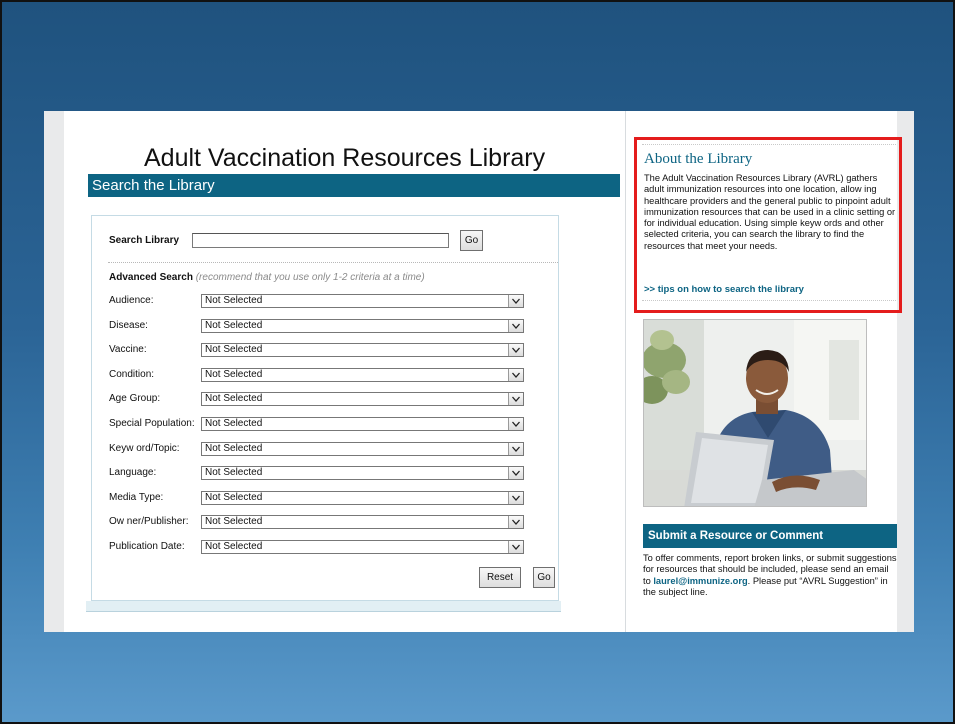  What do you see at coordinates (135, 398) in the screenshot?
I see `filter-label: Age Group:` at bounding box center [135, 398].